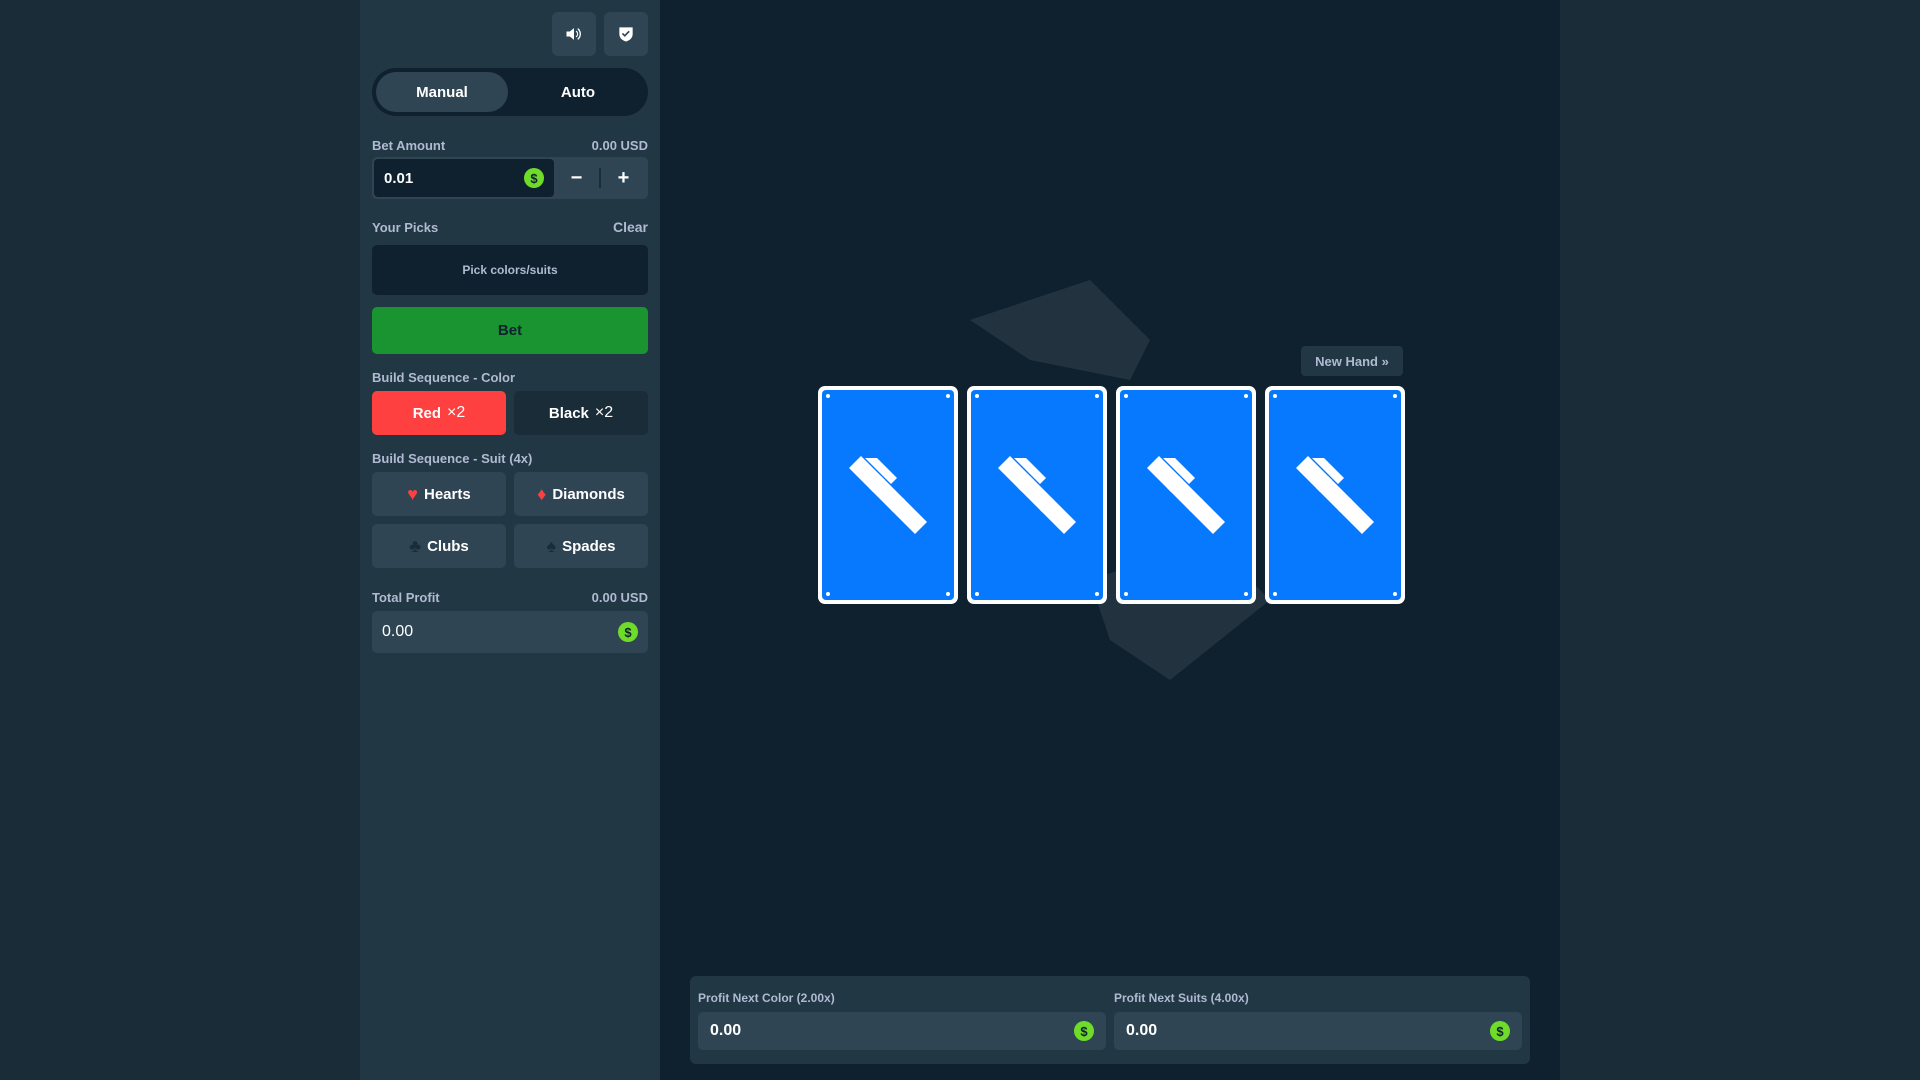 This screenshot has width=1920, height=1080. I want to click on bet-stepper: − +, so click(600, 178).